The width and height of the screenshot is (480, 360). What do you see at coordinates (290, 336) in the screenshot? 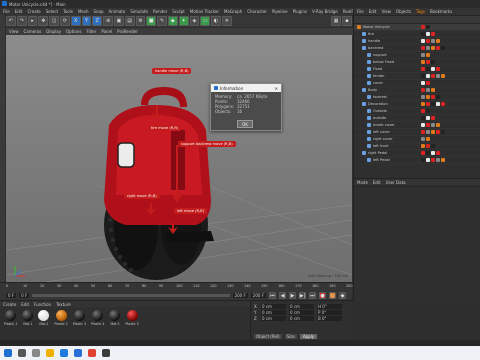
I see `size-mode-select: Size` at bounding box center [290, 336].